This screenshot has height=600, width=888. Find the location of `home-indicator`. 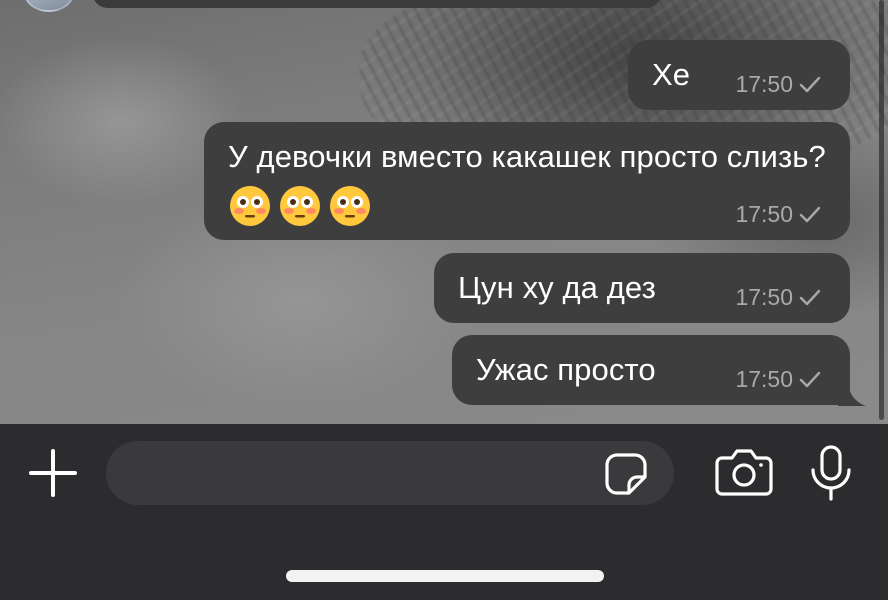

home-indicator is located at coordinates (445, 576).